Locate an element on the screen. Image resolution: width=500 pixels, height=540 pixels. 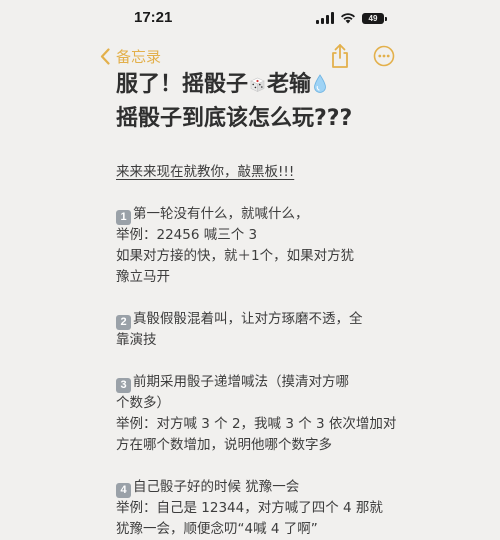
tip-1-line-3: 如果对方接的快，就＋1个，如果对方犹 is located at coordinates (235, 256).